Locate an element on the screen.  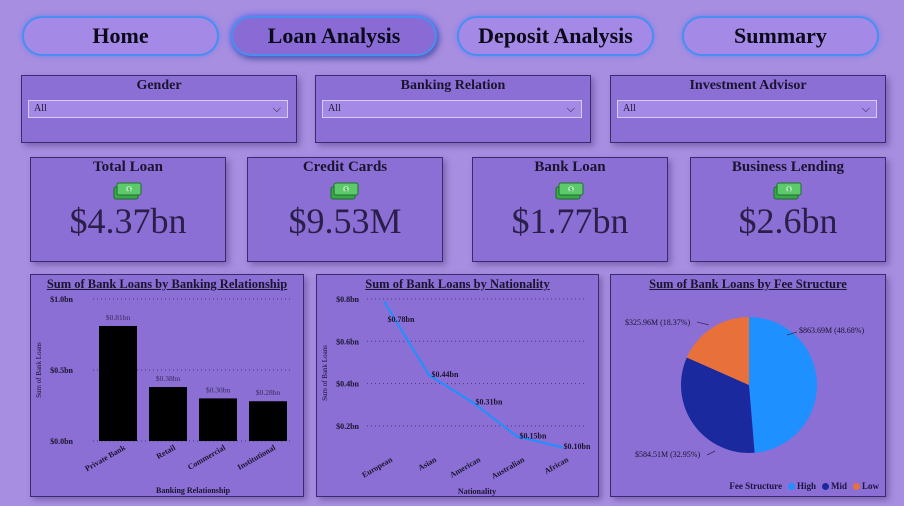
kpi-card-total-loan: Total Loan $ $4.37bn is located at coordinates (128, 209).